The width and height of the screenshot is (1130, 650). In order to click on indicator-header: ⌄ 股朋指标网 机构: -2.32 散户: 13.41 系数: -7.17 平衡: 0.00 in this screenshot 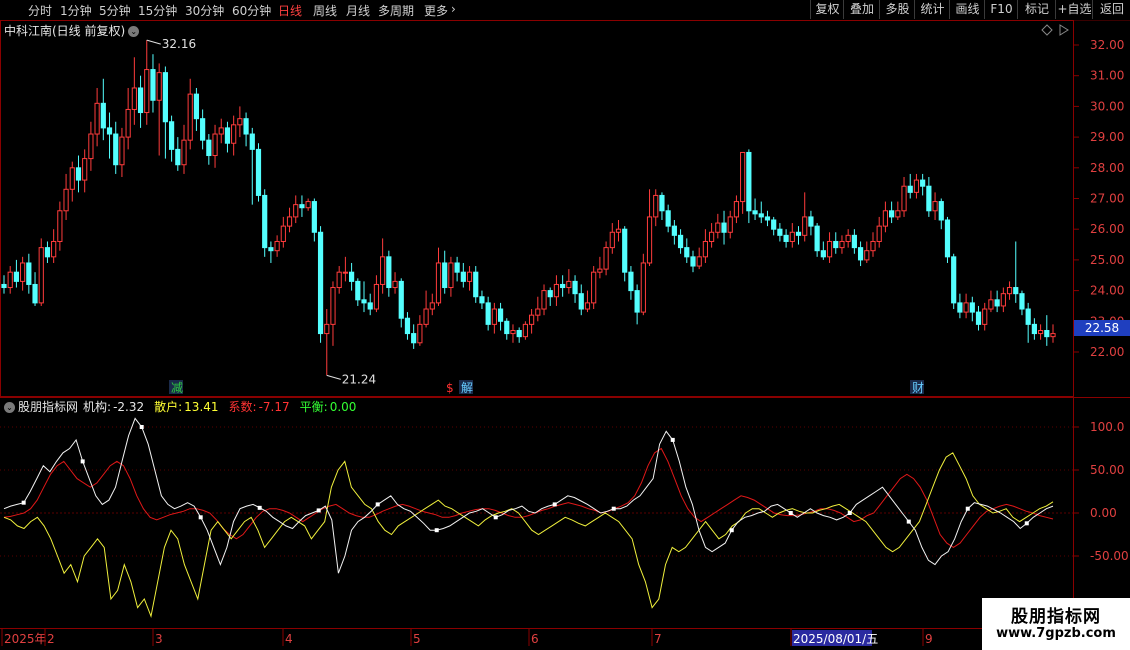, I will do `click(185, 406)`.